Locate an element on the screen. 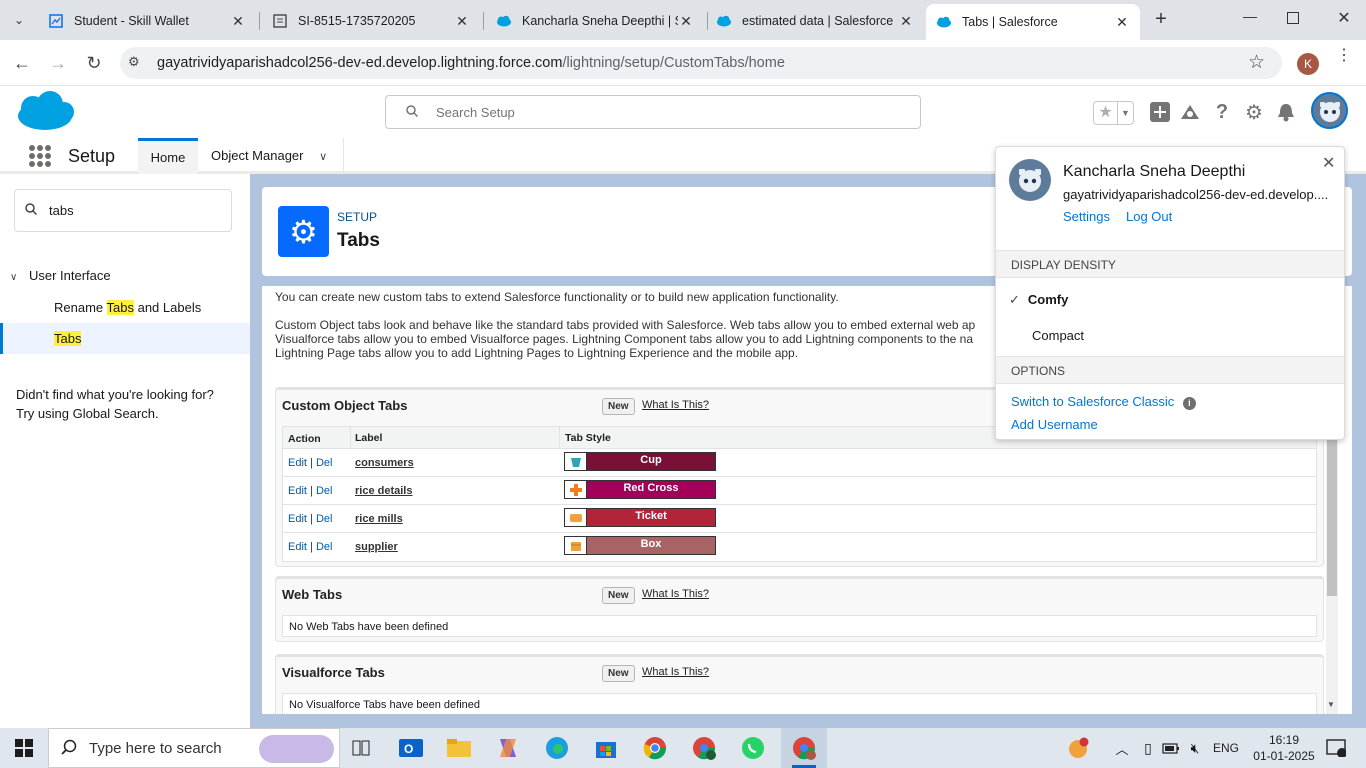 The height and width of the screenshot is (768, 1366). sidebar-item-rename-tabs: Rename Tabs and Labels is located at coordinates (127, 307).